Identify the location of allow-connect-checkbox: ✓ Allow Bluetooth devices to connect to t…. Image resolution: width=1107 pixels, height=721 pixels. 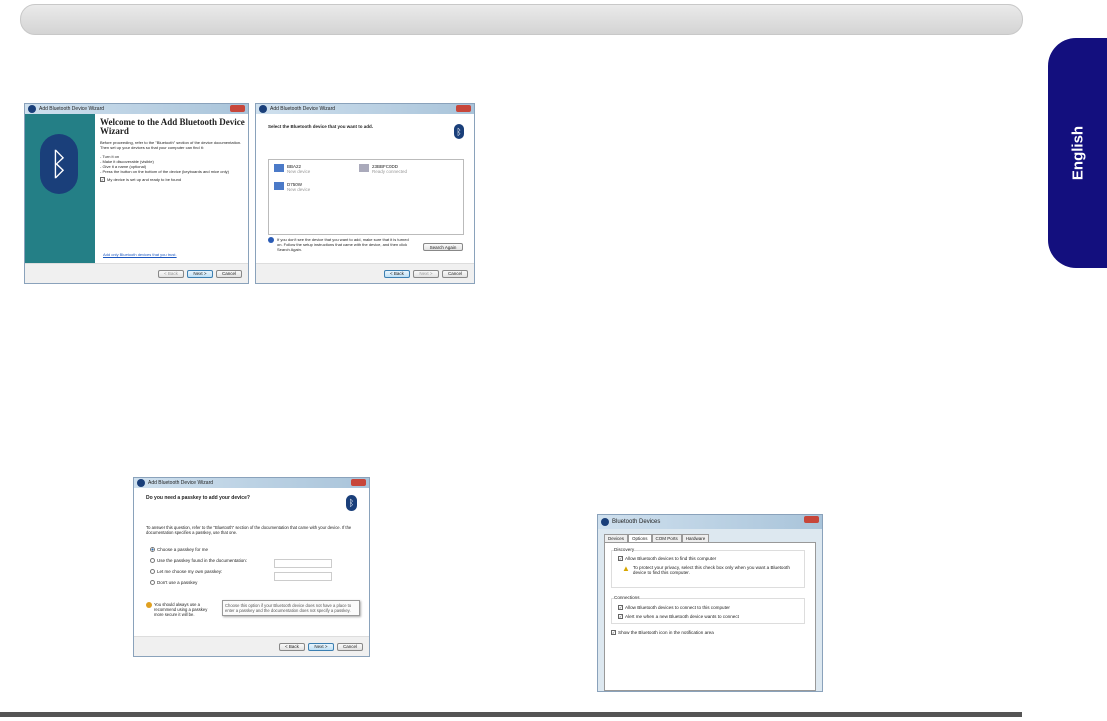
(674, 607).